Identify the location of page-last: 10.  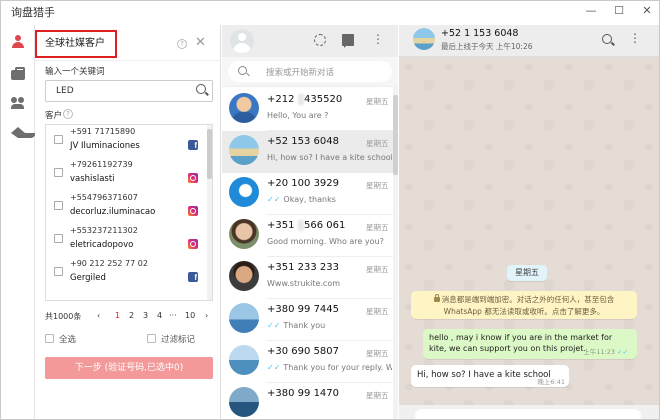
(190, 315).